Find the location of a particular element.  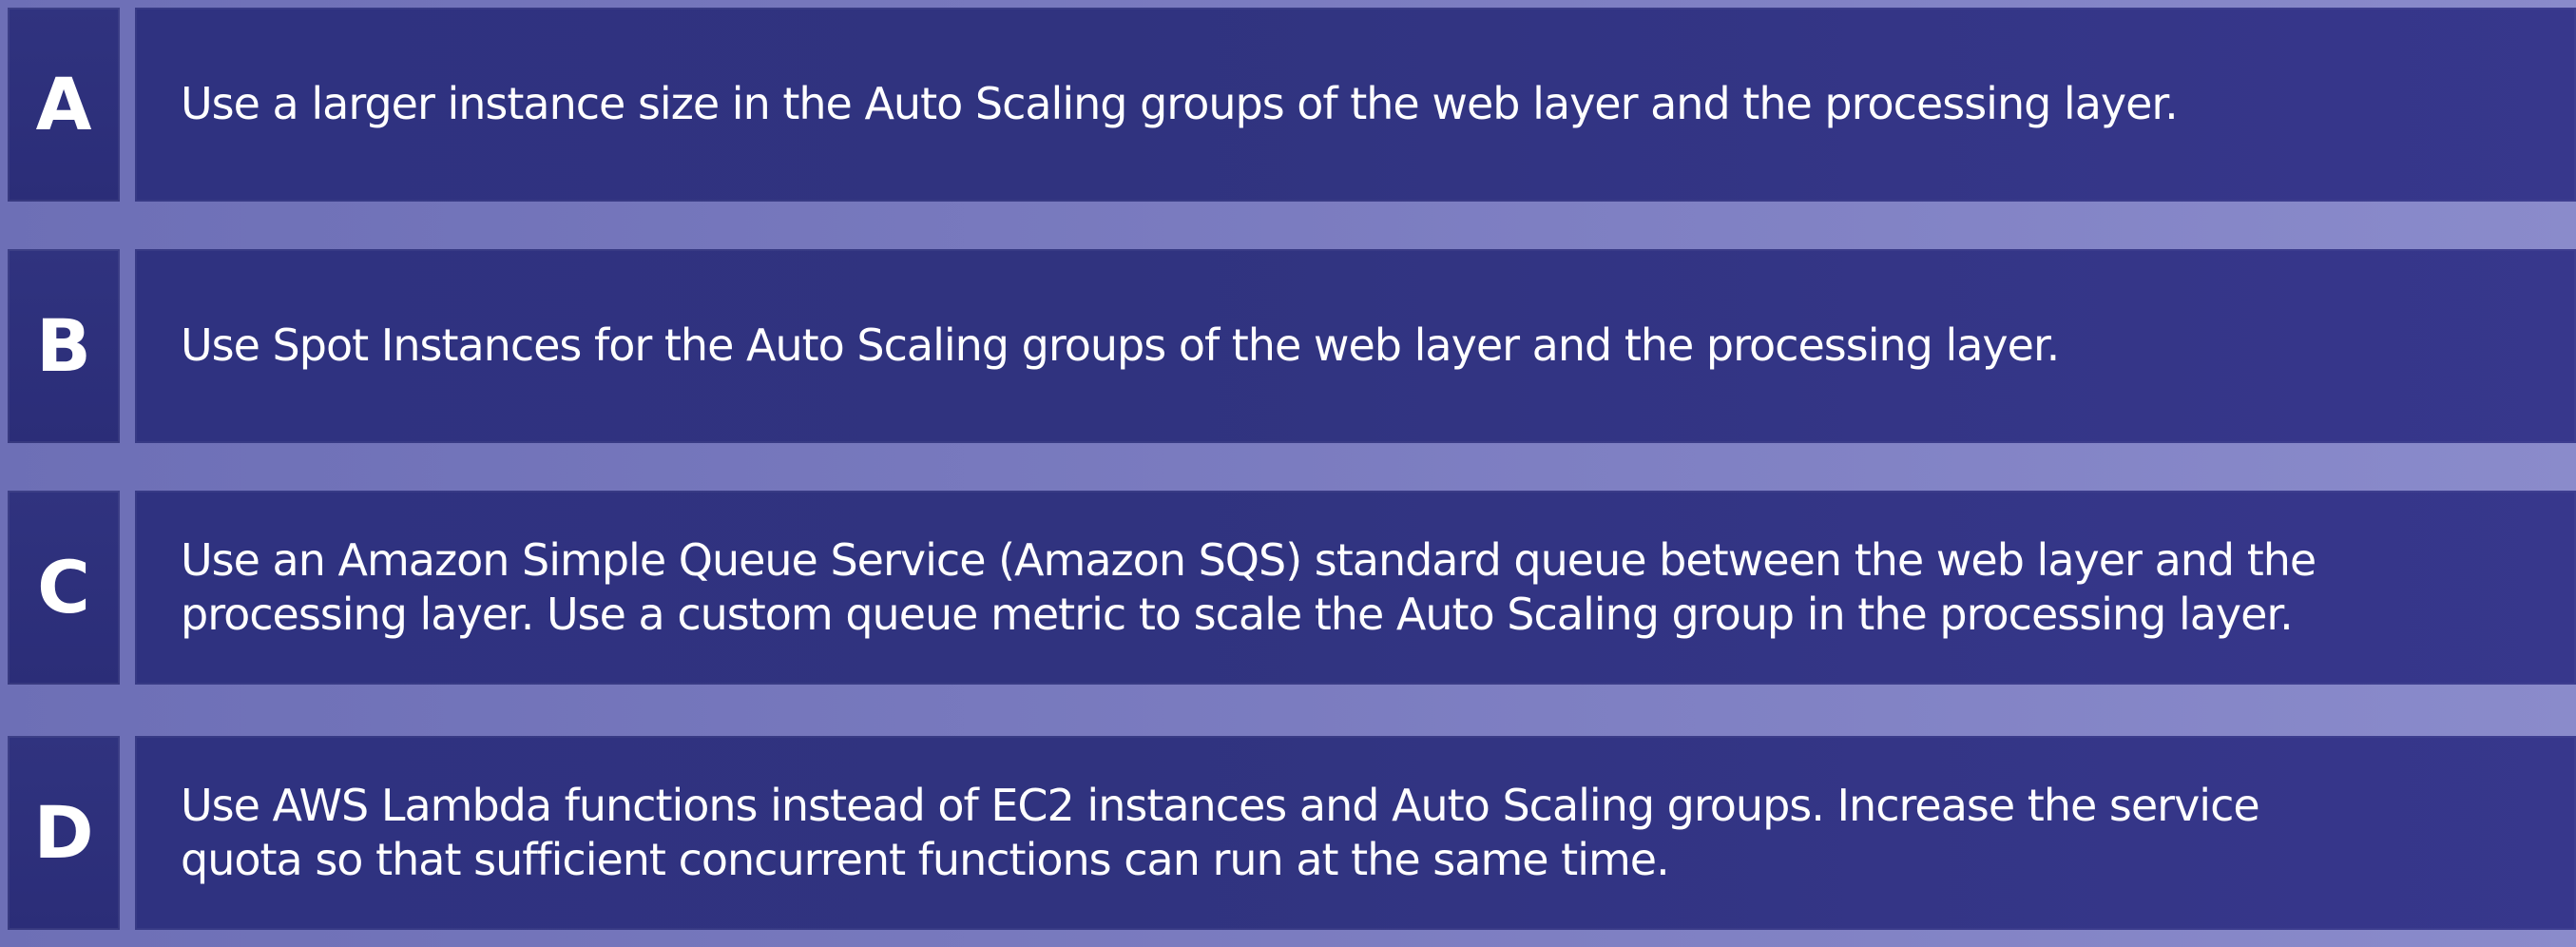

option-b-letter-box: B is located at coordinates (64, 346).